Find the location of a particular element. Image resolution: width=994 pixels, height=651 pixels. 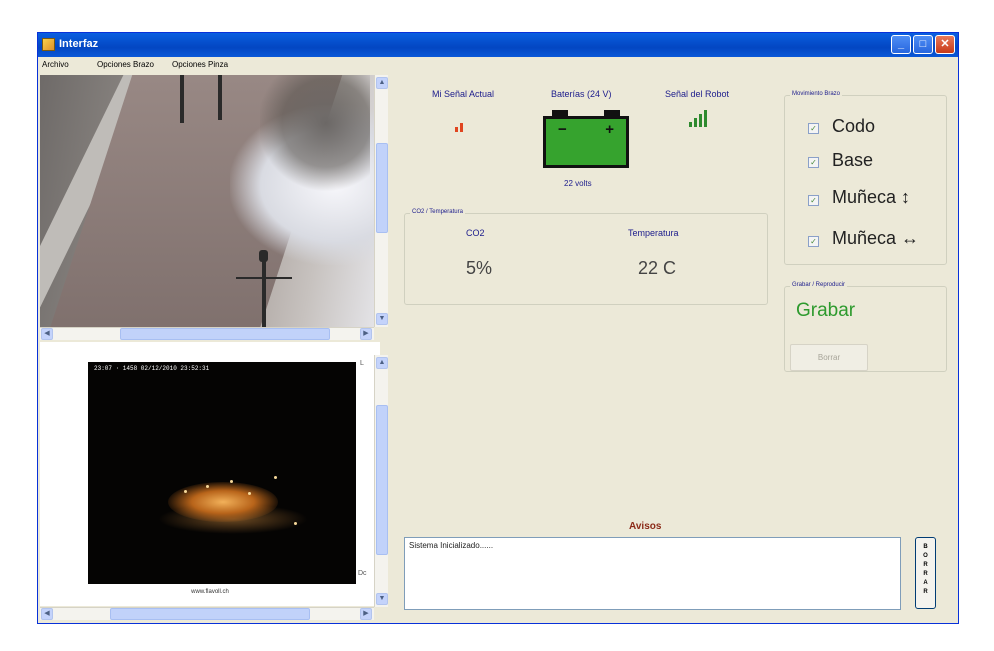

co2-temp-legend: CO2 / Temperatura is located at coordinates (437, 212).